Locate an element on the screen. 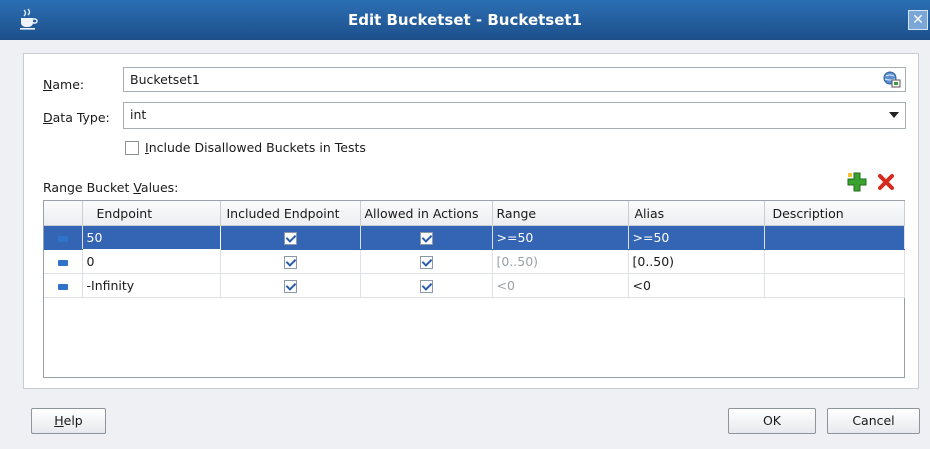 This screenshot has height=449, width=930. endpoint-cell: -Infinity is located at coordinates (151, 285).